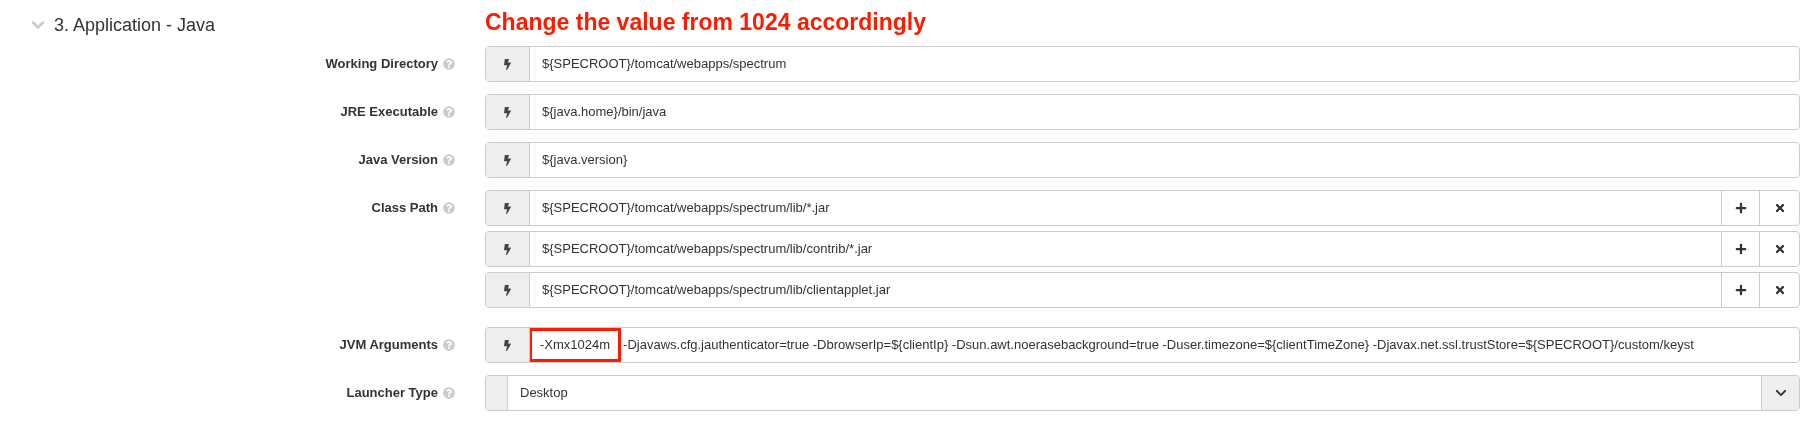  What do you see at coordinates (404, 208) in the screenshot?
I see `field-label: Class Path` at bounding box center [404, 208].